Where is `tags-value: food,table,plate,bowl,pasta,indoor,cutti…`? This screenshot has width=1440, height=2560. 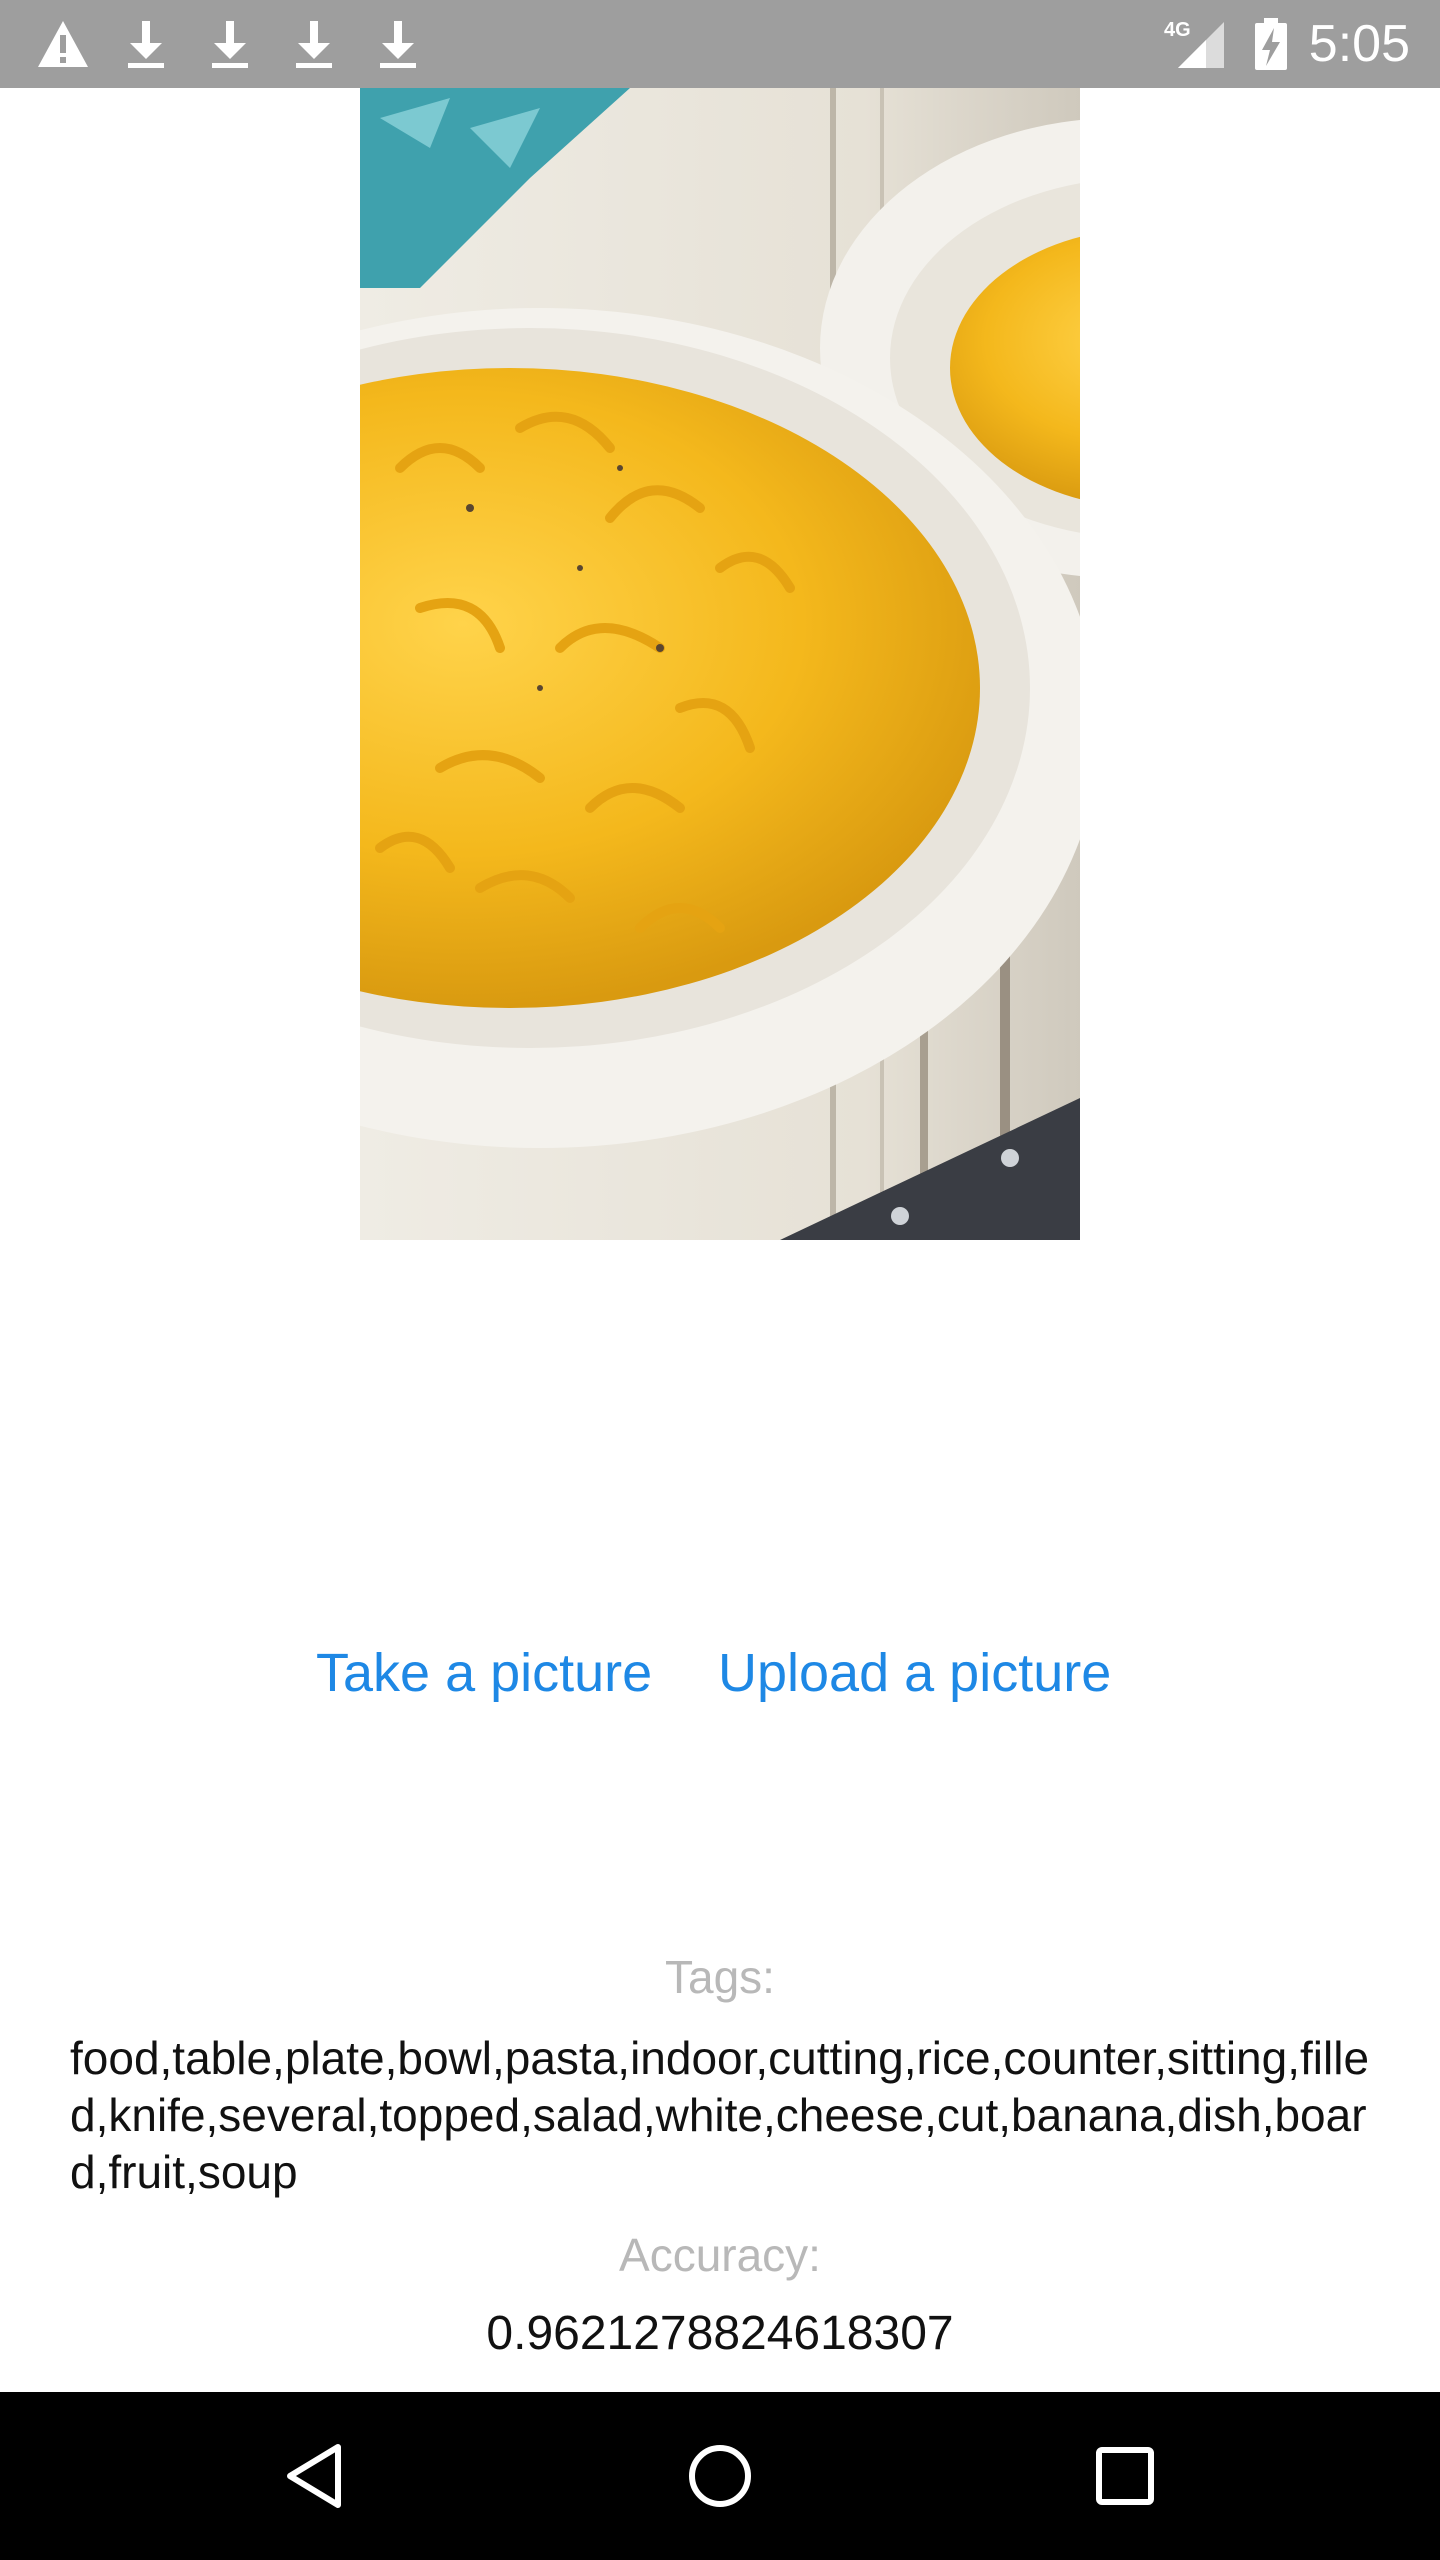 tags-value: food,table,plate,bowl,pasta,indoor,cutti… is located at coordinates (720, 2115).